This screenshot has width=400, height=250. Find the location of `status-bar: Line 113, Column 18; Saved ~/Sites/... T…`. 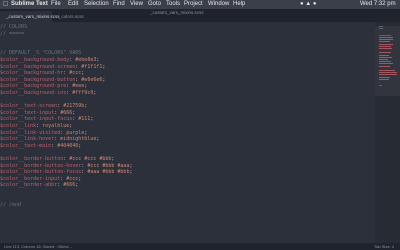

status-bar: Line 113, Column 18; Saved ~/Sites/... T… is located at coordinates (200, 246).